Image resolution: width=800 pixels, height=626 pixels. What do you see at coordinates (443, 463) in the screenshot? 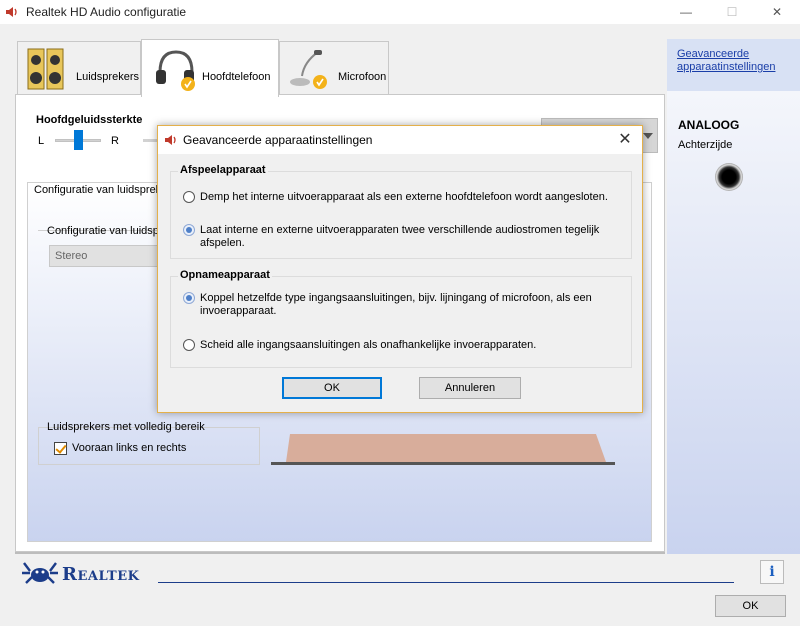
I see `room-floor-edge` at bounding box center [443, 463].